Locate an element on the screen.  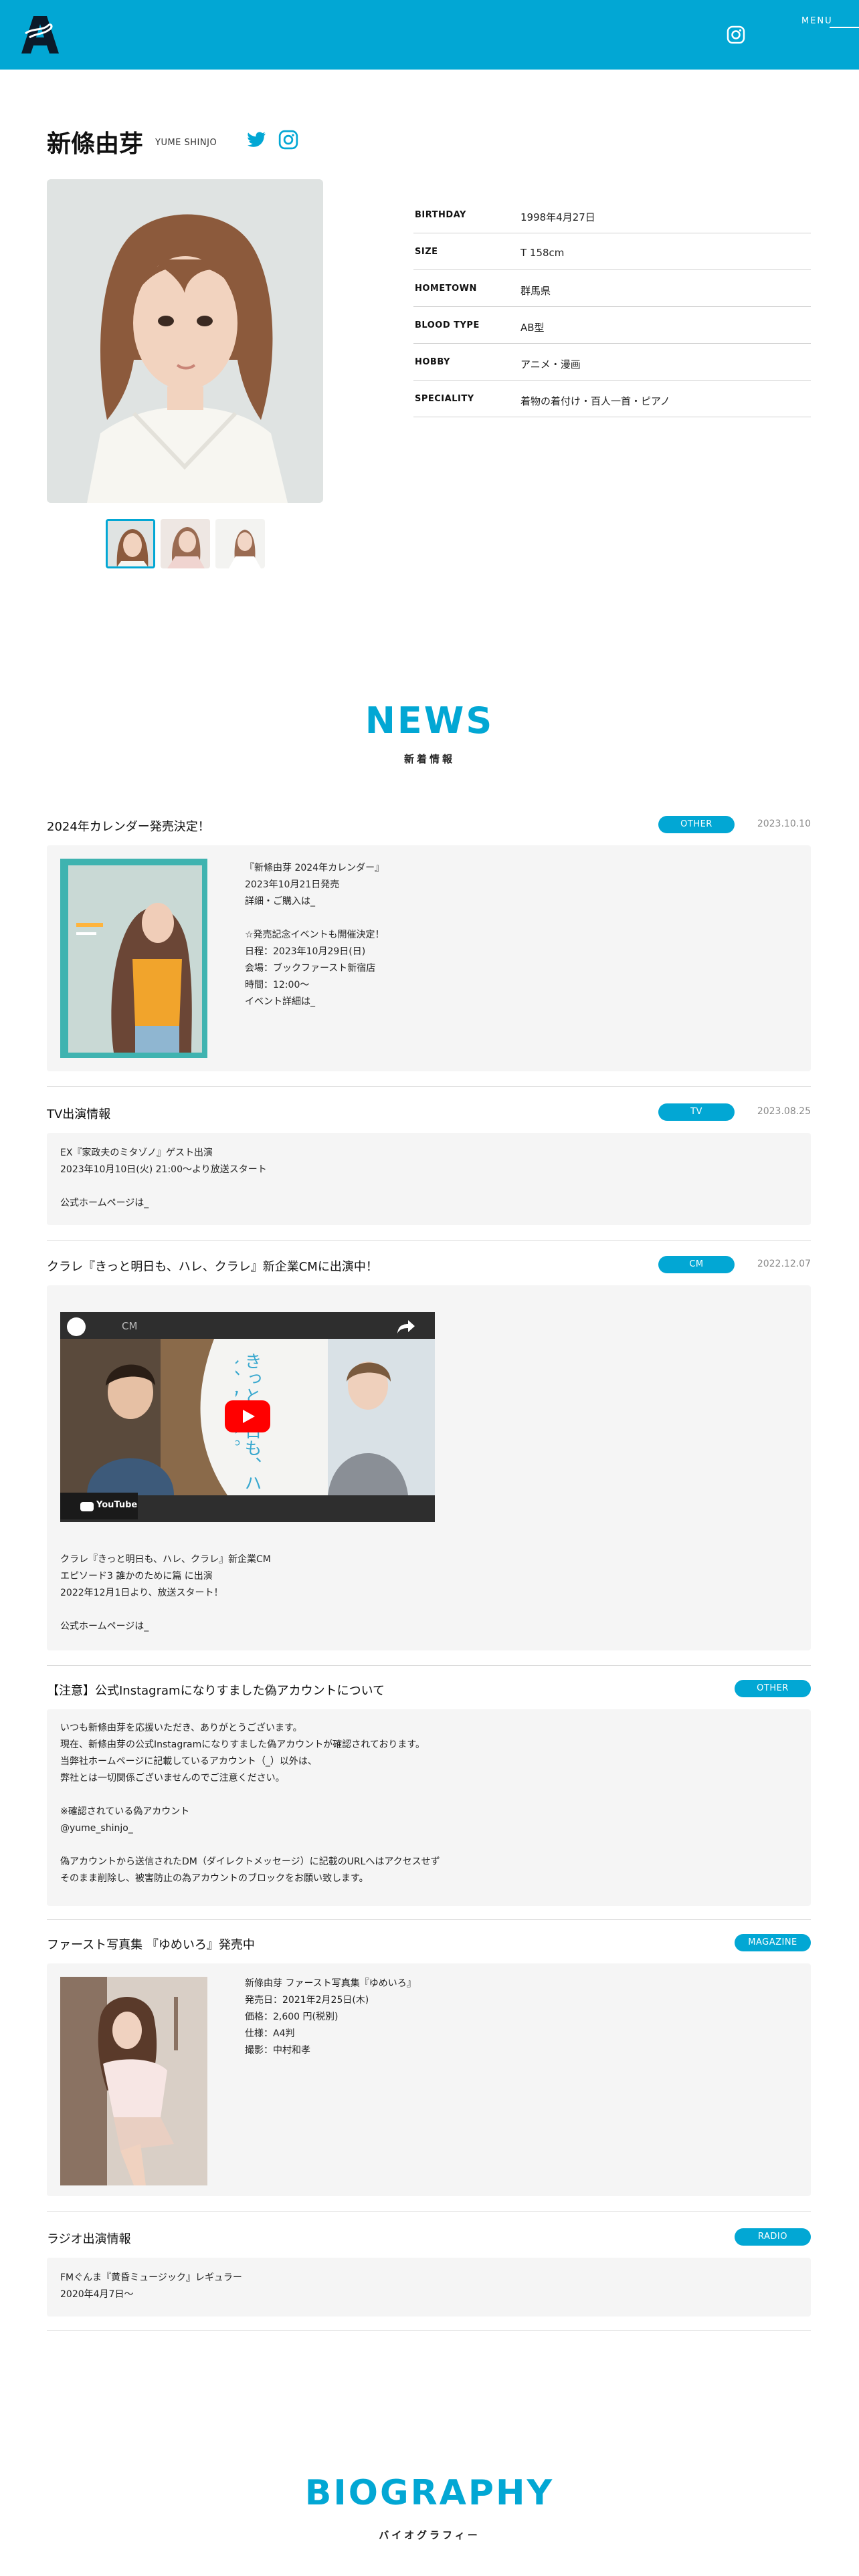
news-date: 2023.08.25 is located at coordinates (784, 1111).